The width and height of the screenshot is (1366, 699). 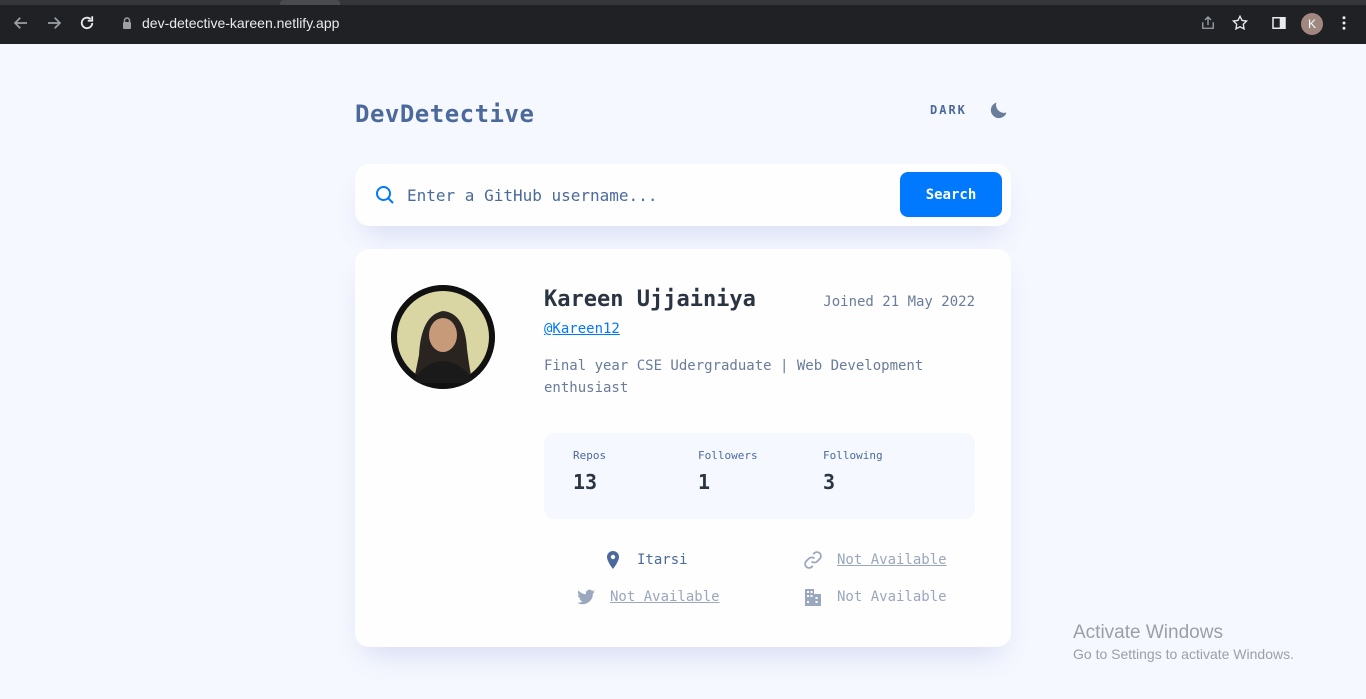 I want to click on address-bar: dev-detective-kareen.netlify.app, so click(x=683, y=23).